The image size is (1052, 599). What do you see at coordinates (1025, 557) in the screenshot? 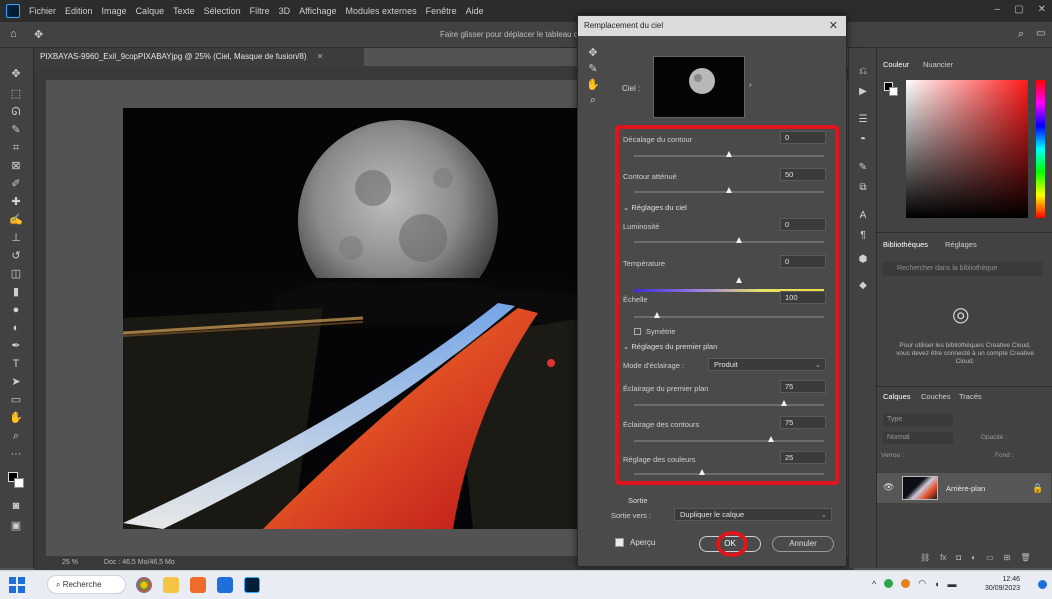
I see `delete-layer-icon: 🗑` at bounding box center [1025, 557].